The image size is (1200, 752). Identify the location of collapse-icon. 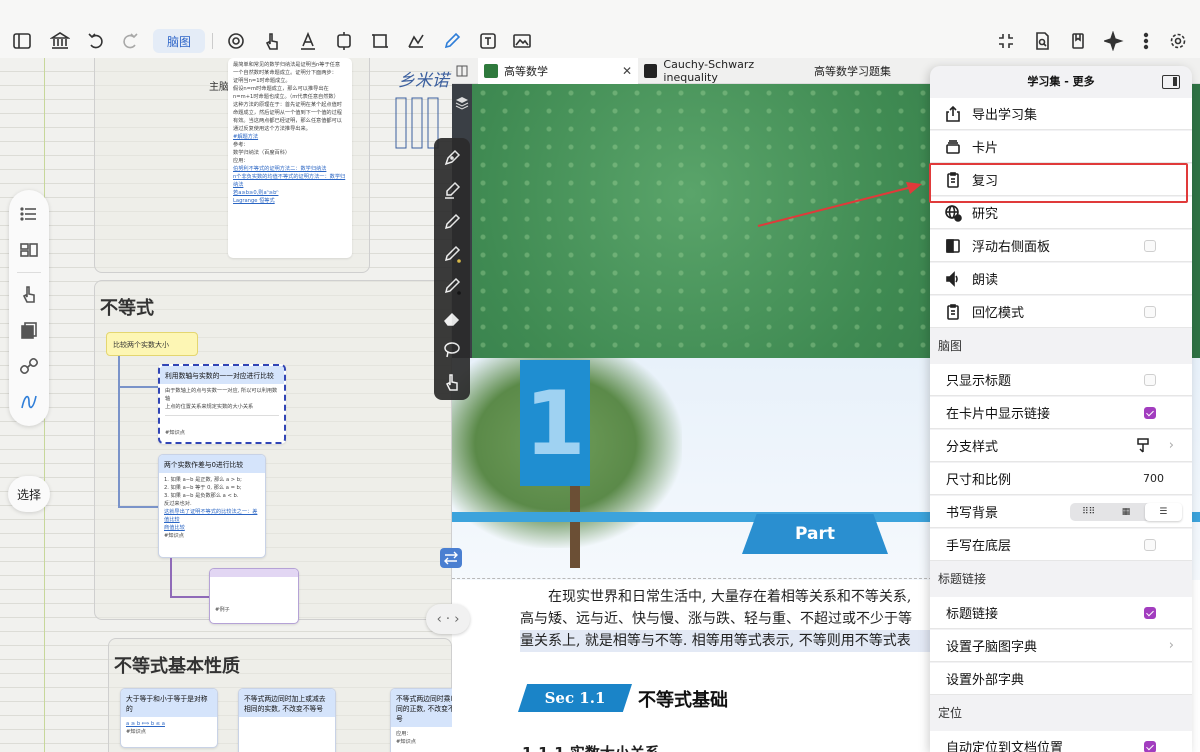
(1006, 41).